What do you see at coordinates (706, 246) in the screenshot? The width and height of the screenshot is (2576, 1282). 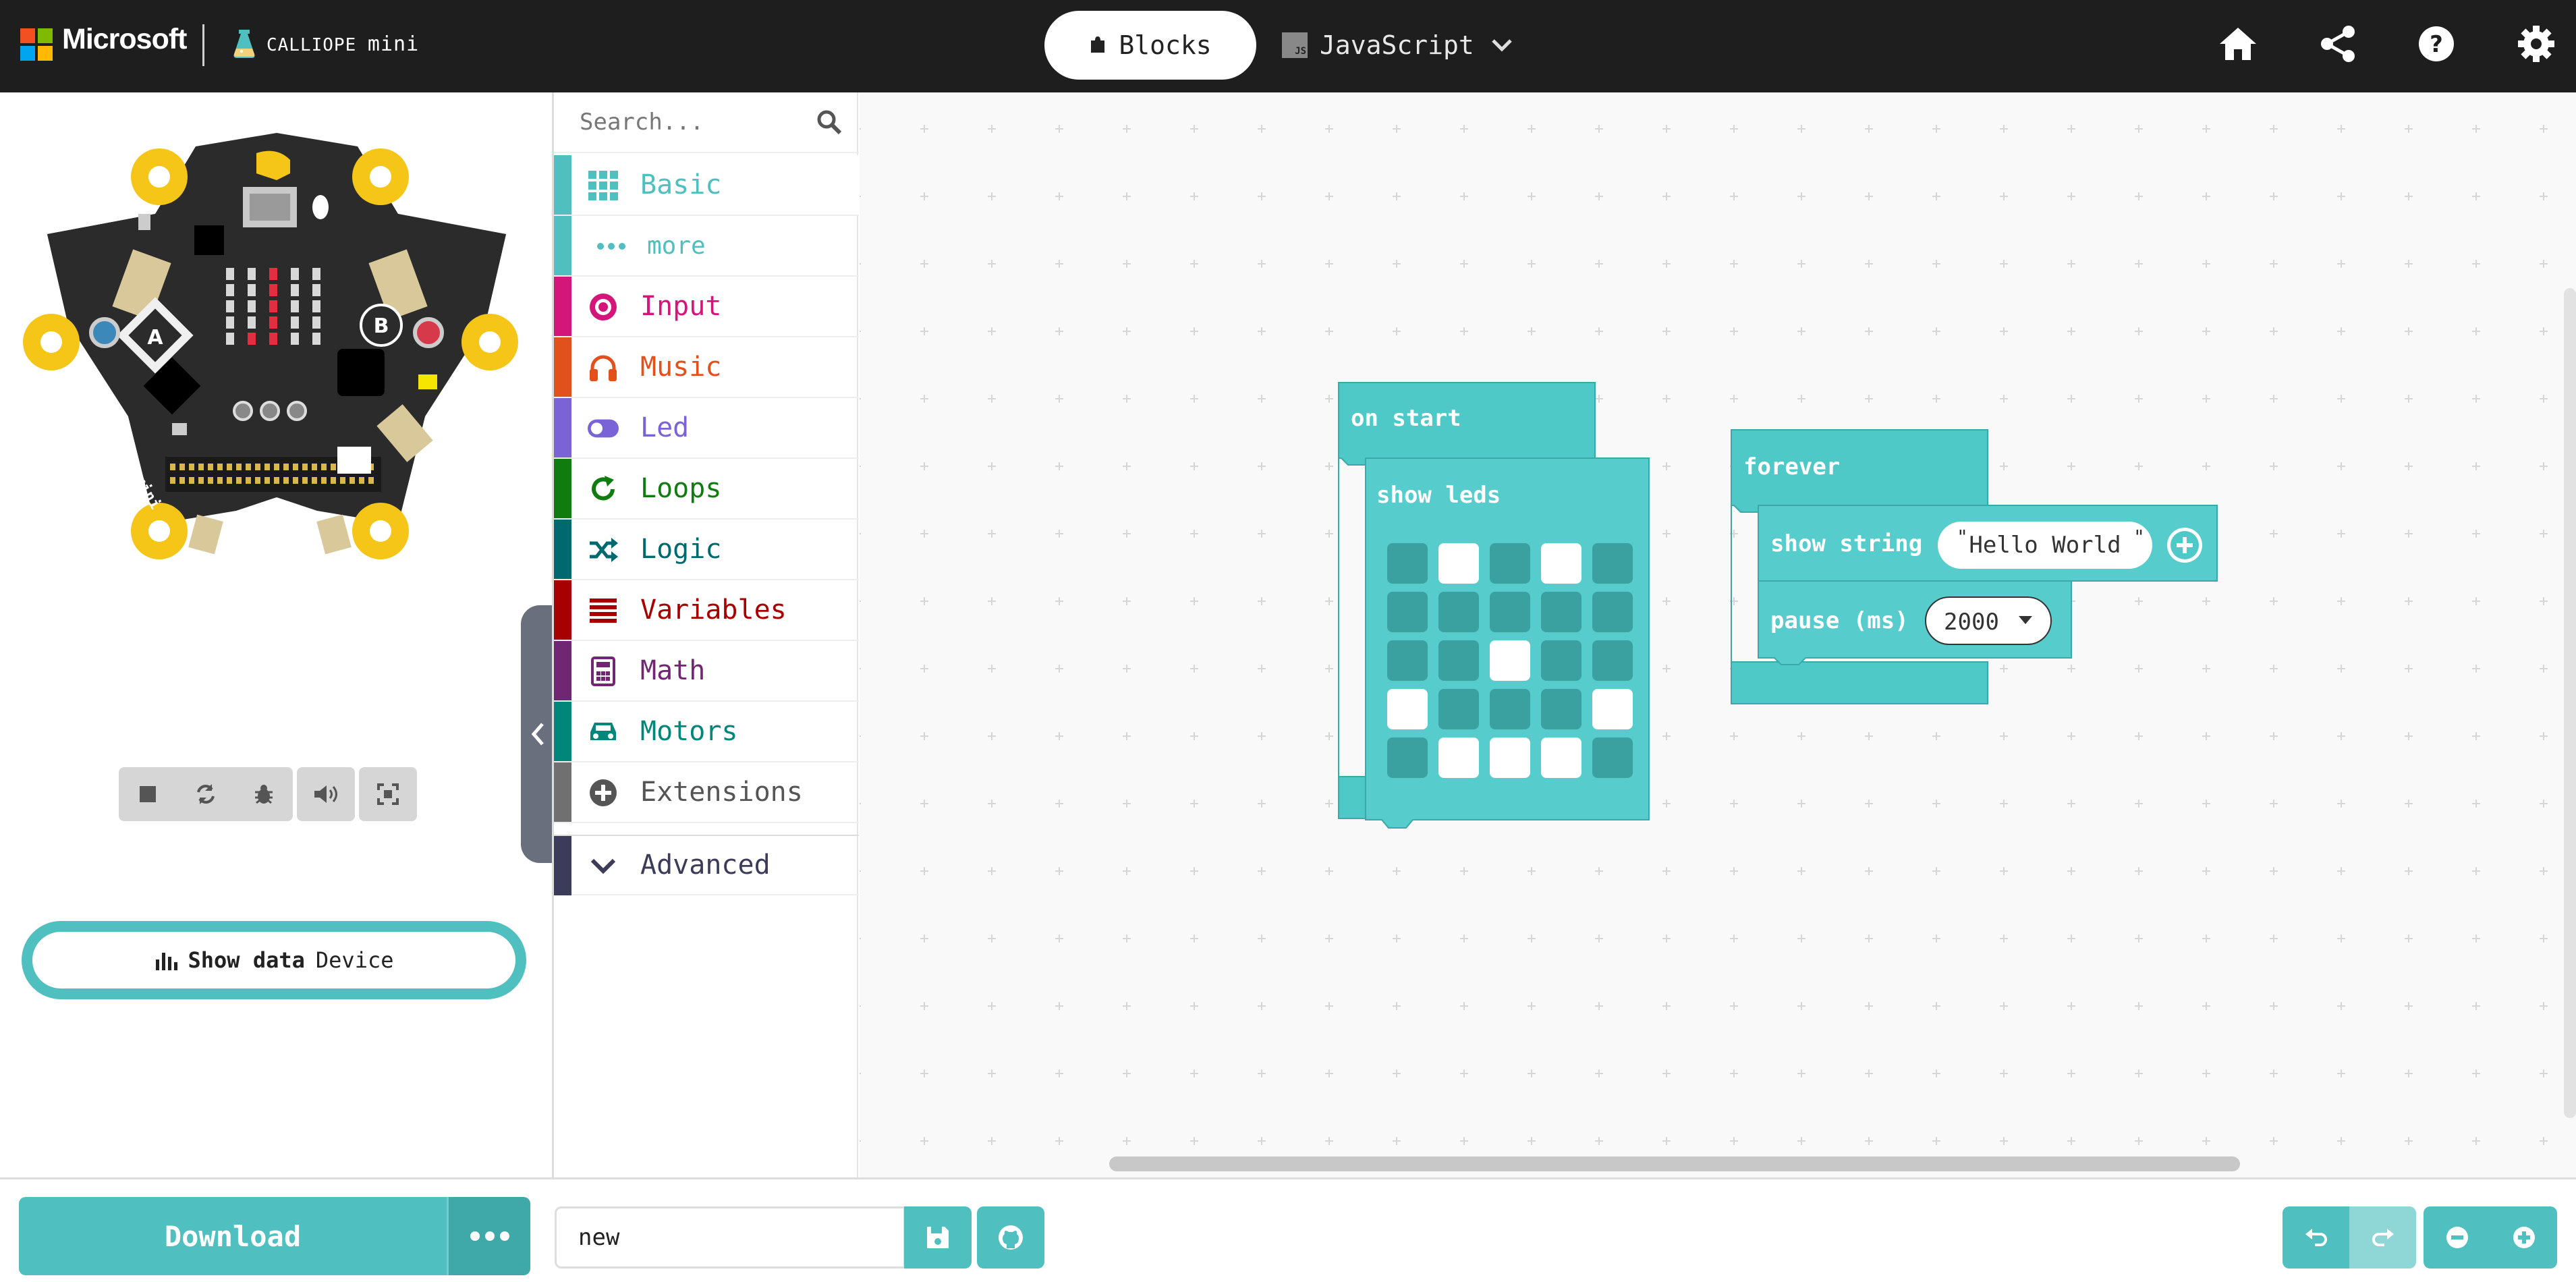 I see `toolbox-category-more: more` at bounding box center [706, 246].